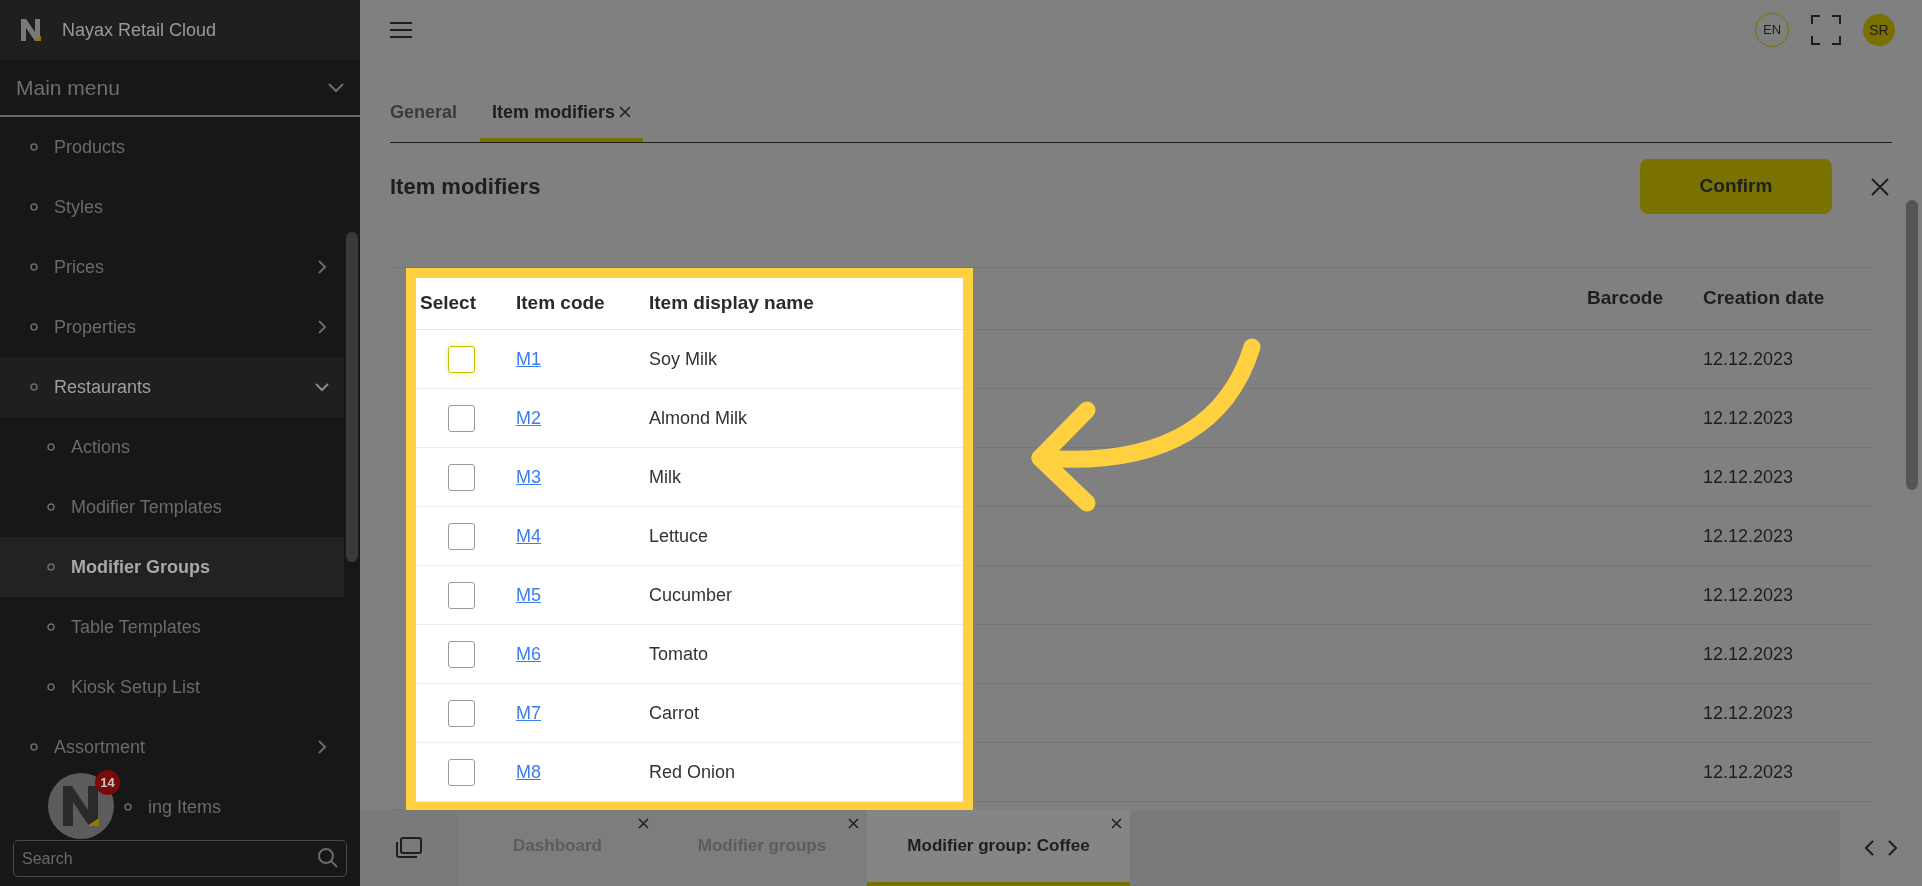 The height and width of the screenshot is (886, 1922). Describe the element at coordinates (409, 848) in the screenshot. I see `windows-icon` at that location.